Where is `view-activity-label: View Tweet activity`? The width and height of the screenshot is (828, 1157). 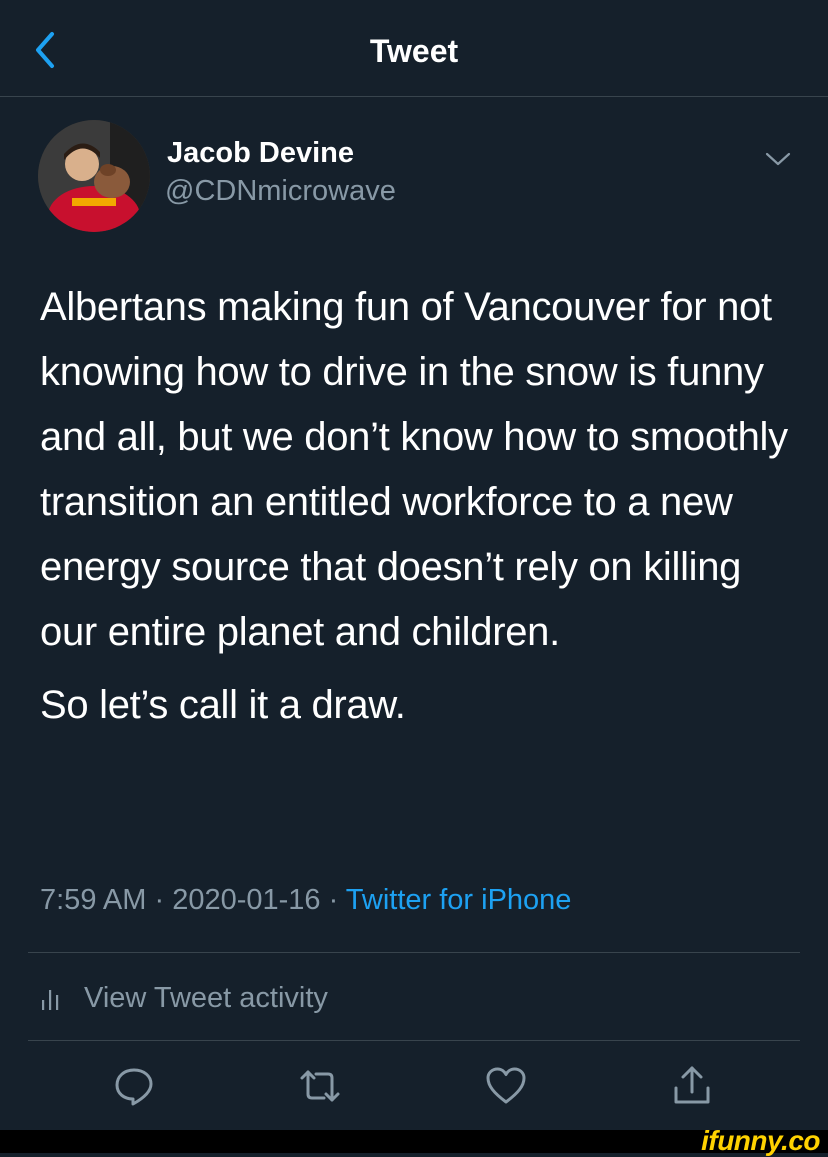
view-activity-label: View Tweet activity is located at coordinates (206, 997).